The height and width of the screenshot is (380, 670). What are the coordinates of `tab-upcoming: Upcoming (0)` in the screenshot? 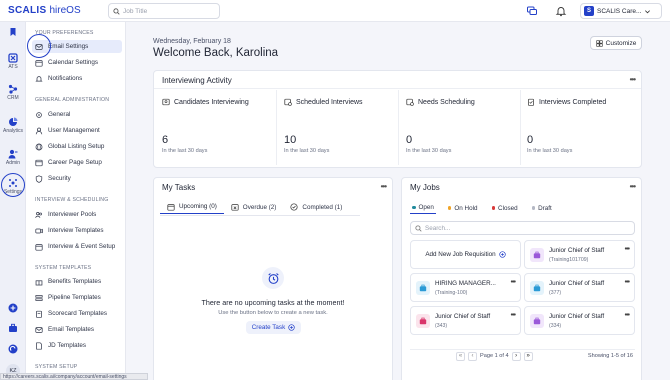 It's located at (192, 207).